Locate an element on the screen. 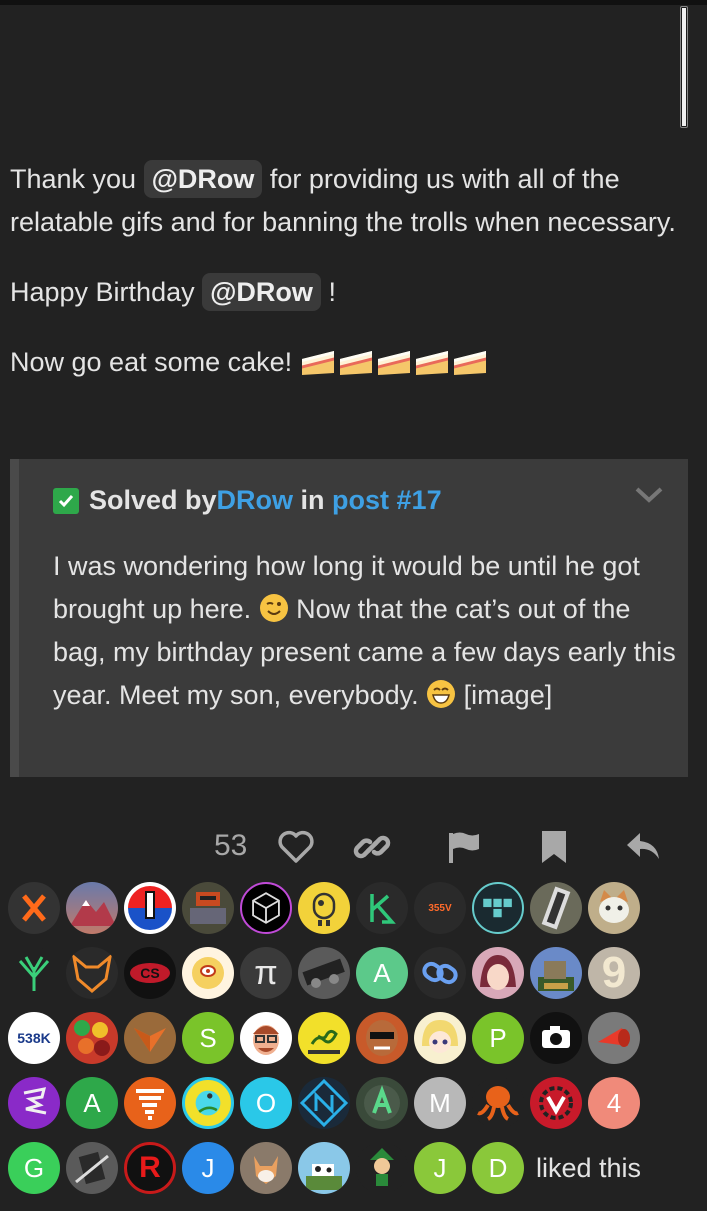 The height and width of the screenshot is (1211, 707). avatar: R is located at coordinates (150, 1168).